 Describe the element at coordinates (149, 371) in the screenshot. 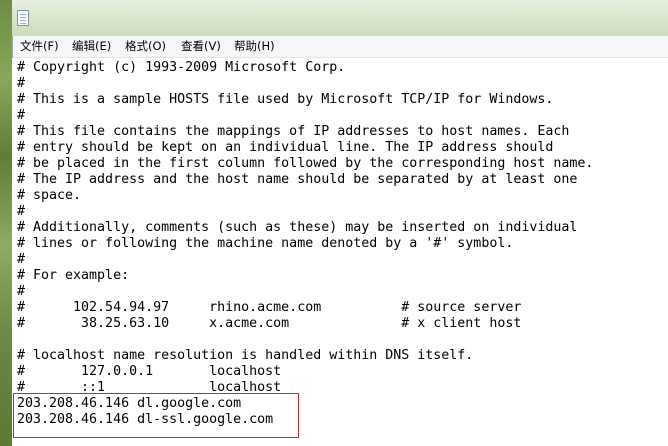

I see `editor-line: # 127.0.0.1 localhost` at that location.